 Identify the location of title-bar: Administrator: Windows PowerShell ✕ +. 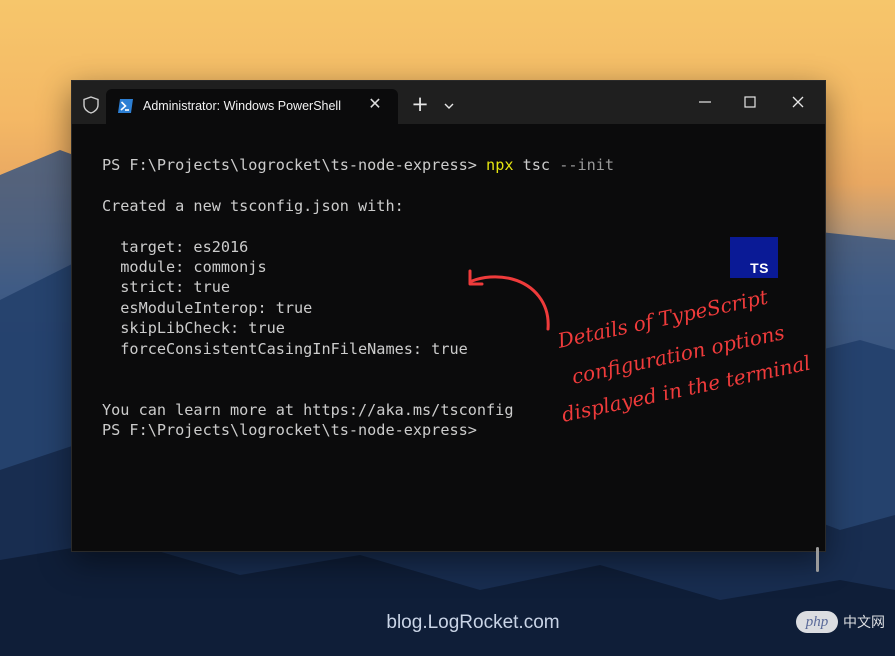
(448, 102).